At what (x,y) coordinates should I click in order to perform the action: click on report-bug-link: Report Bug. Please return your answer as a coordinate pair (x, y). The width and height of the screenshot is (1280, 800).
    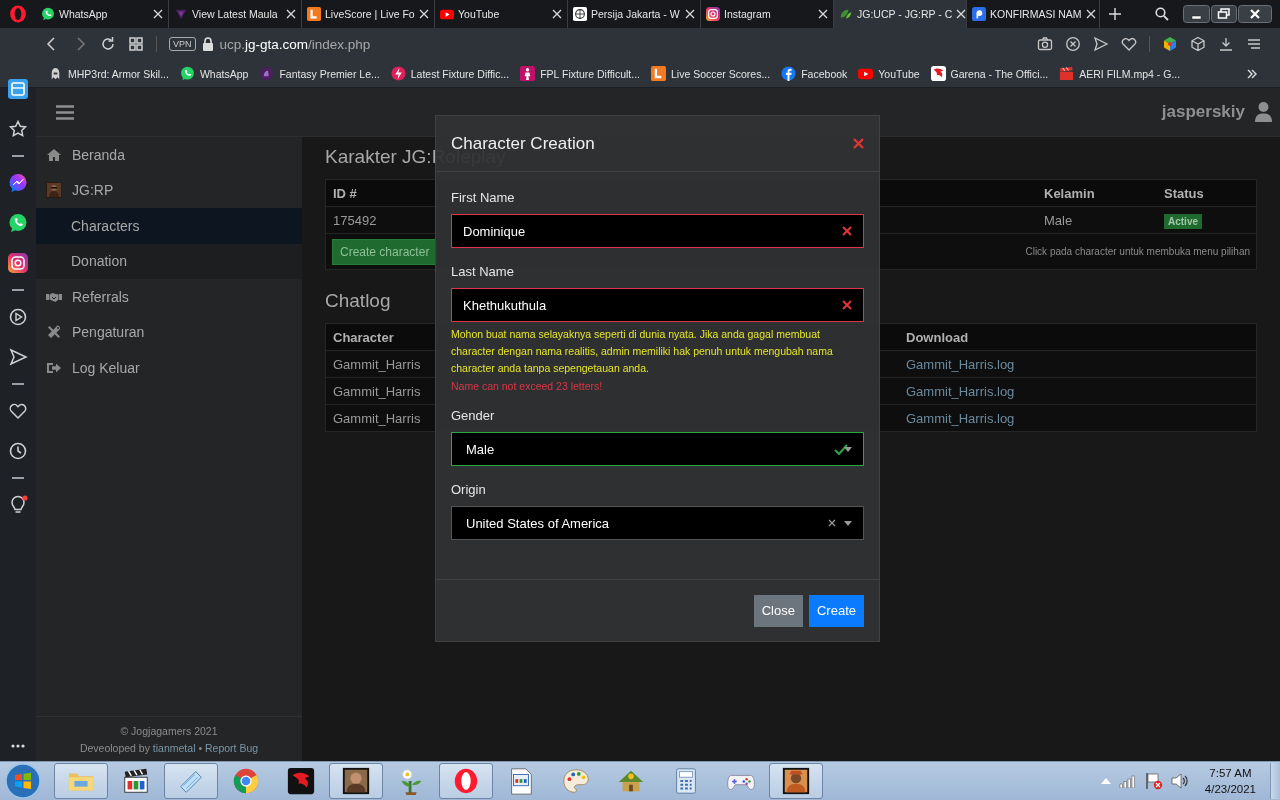
    Looking at the image, I should click on (232, 748).